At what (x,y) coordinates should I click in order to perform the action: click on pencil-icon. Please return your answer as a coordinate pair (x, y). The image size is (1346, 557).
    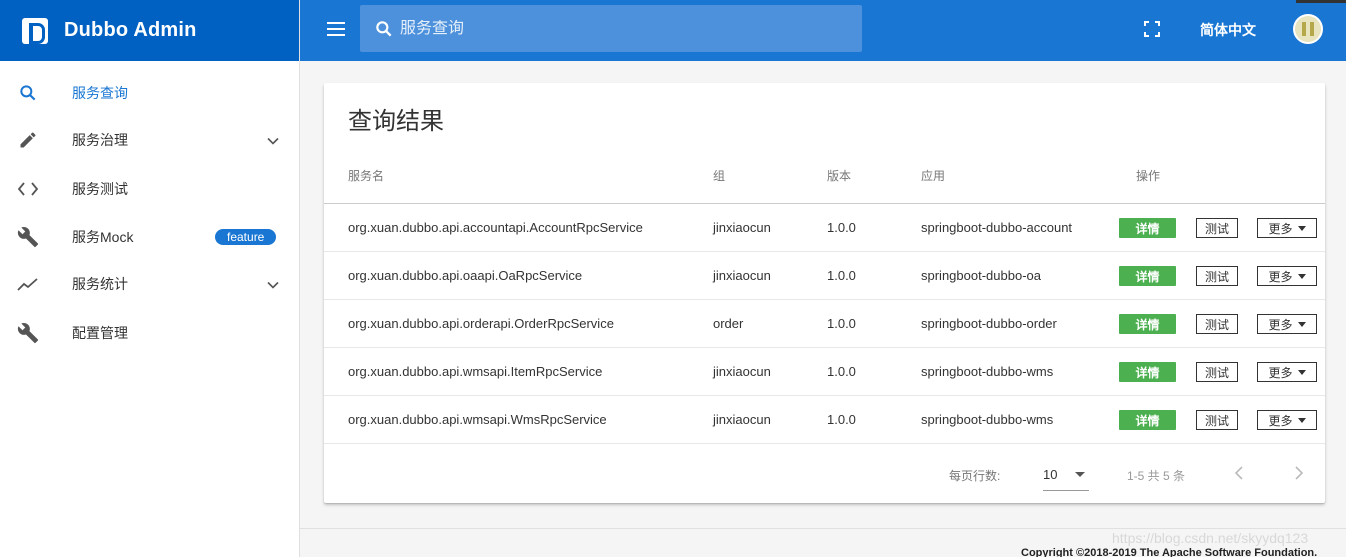
    Looking at the image, I should click on (28, 140).